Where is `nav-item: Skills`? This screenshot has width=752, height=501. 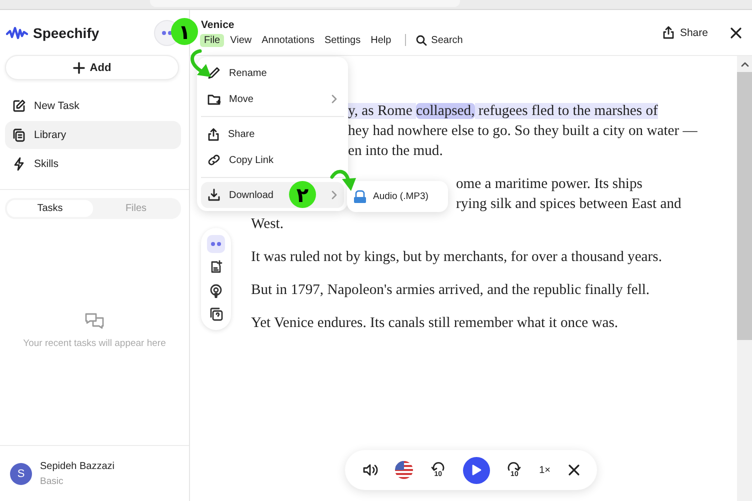 nav-item: Skills is located at coordinates (93, 164).